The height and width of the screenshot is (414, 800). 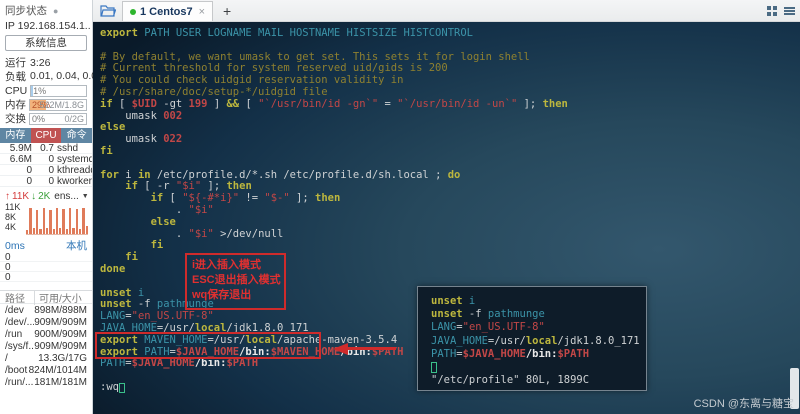 I want to click on disk-value: 900M/909M, so click(x=60, y=334).